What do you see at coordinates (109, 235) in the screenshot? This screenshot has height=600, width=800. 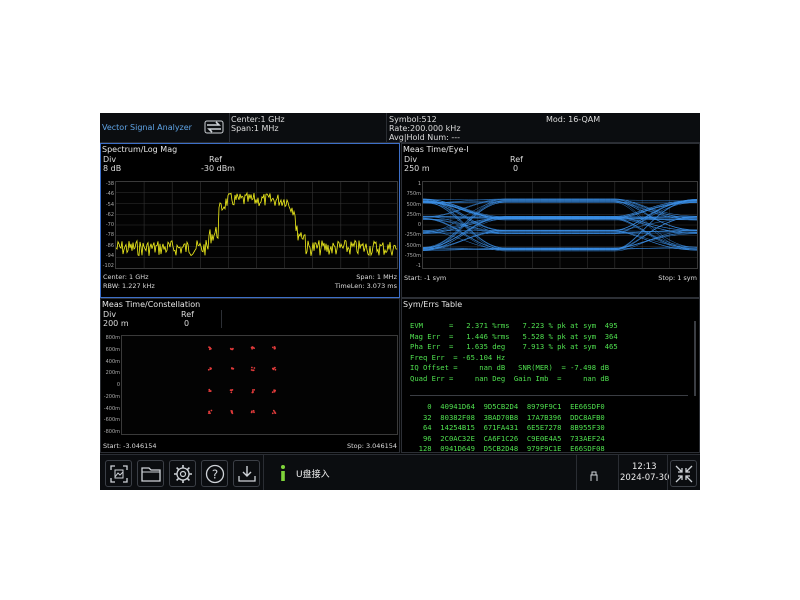 I see `y-tick-label: -78` at bounding box center [109, 235].